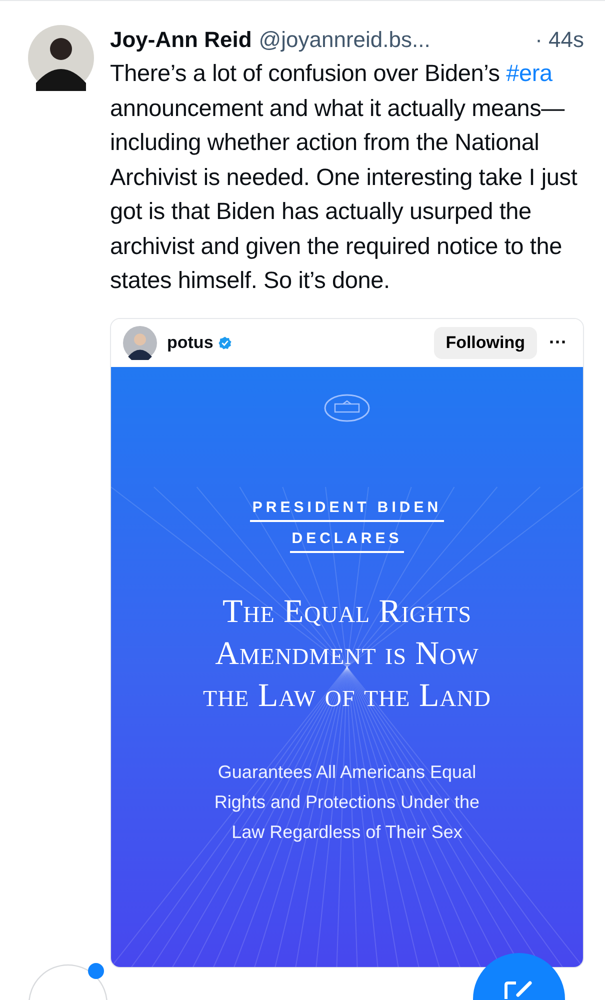 This screenshot has width=605, height=1000. I want to click on subtitle: Guarantees All Americans Equal Rights and Protections Under the Law Regardless of Their Sex, so click(347, 802).